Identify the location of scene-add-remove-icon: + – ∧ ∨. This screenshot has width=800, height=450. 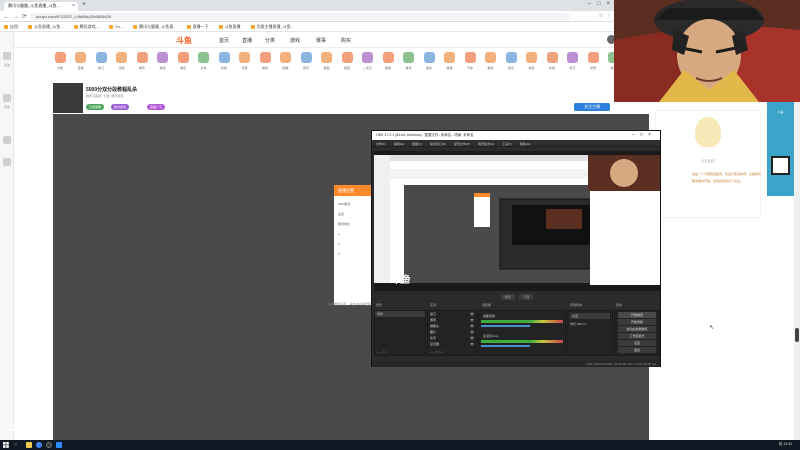
(382, 352).